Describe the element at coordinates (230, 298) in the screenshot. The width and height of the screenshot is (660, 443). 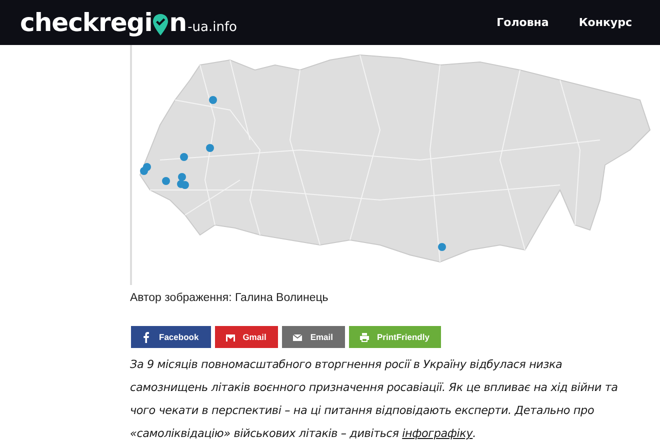
I see `image-caption: Автор зображення: Галина Волинець` at that location.